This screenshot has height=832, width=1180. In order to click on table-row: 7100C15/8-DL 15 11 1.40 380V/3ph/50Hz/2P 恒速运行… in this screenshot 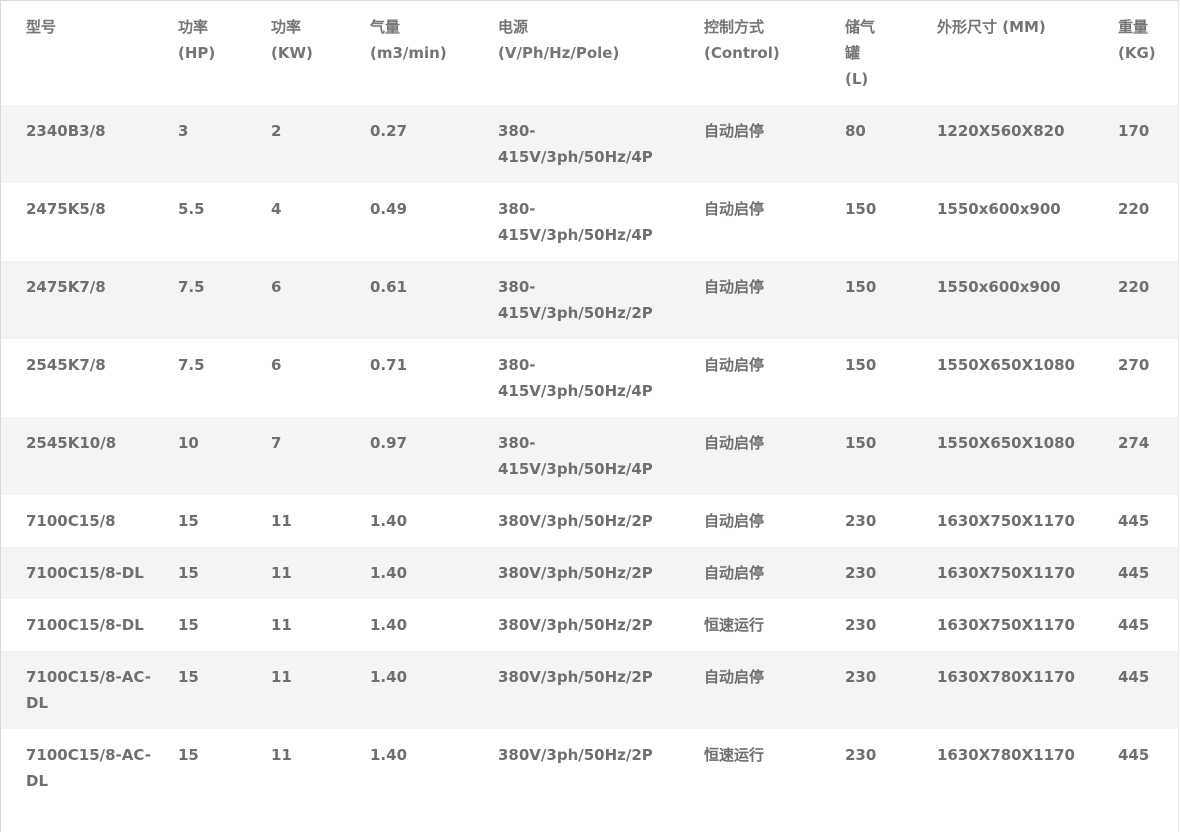, I will do `click(589, 625)`.